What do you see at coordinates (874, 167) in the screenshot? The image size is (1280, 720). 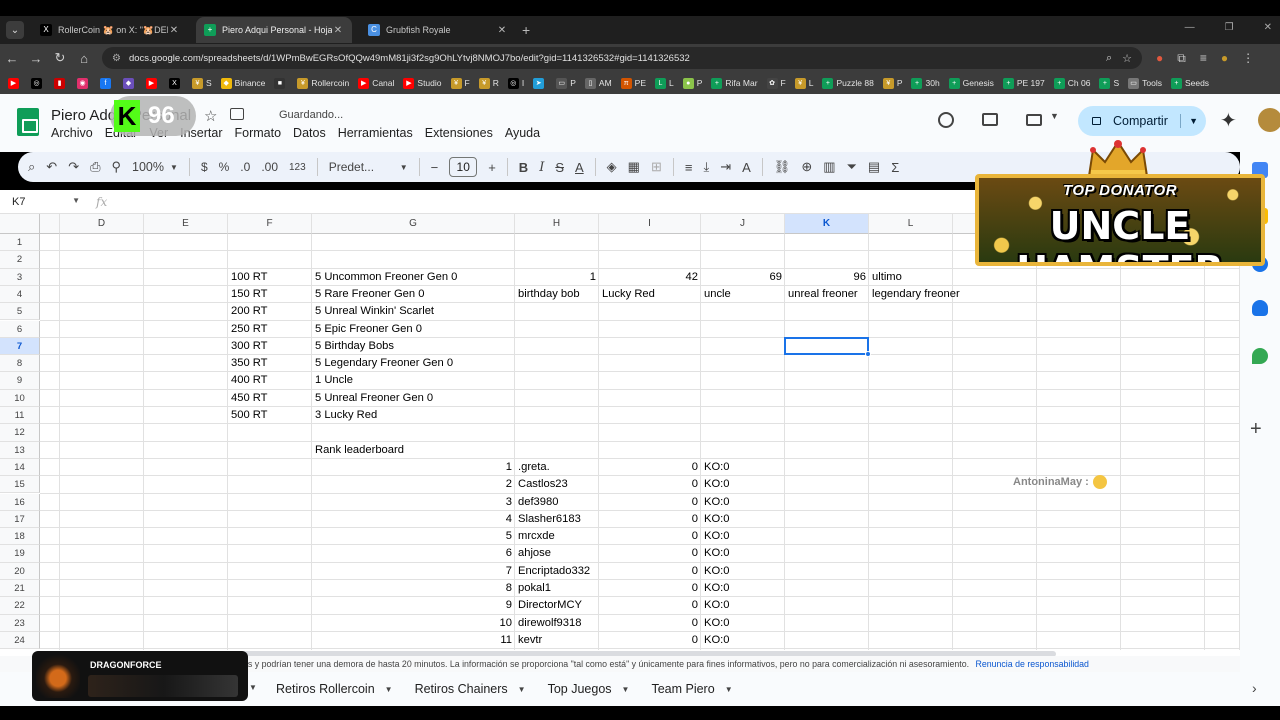 I see `filter-views-icon: ▤` at bounding box center [874, 167].